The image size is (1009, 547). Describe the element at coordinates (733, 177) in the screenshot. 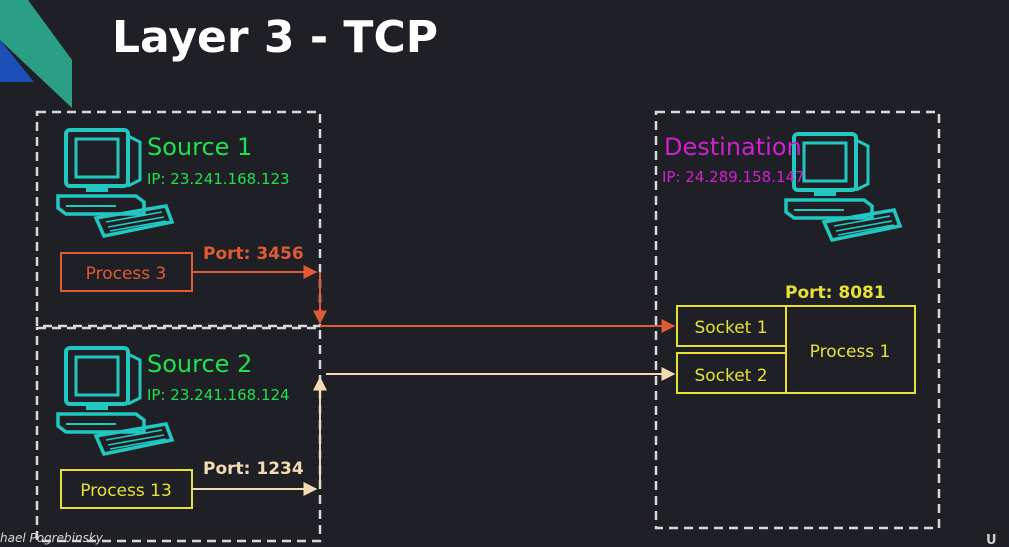

I see `destination-ip: IP: 24.289.158.147` at that location.